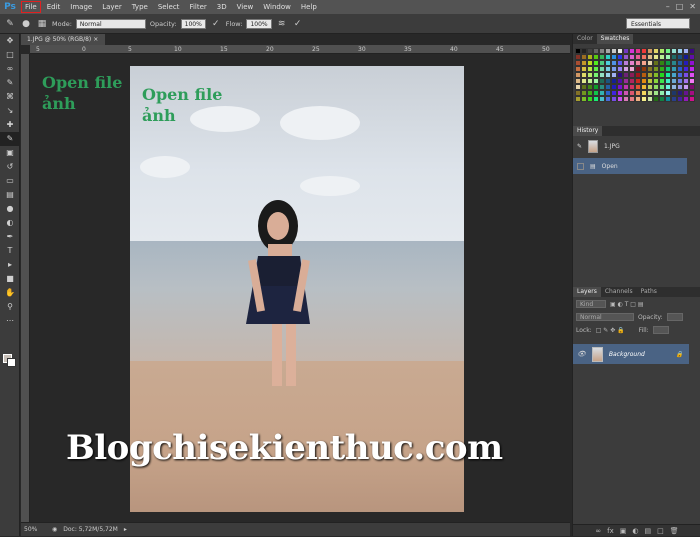 The image size is (700, 537). I want to click on eraser-tool-icon: ▭, so click(10, 181).